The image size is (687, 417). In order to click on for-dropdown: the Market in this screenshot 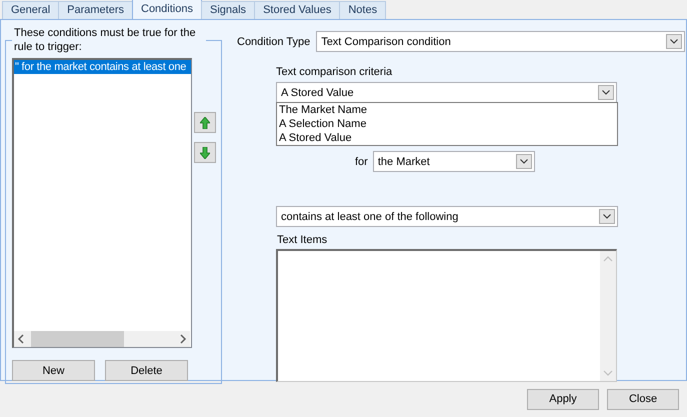, I will do `click(453, 161)`.